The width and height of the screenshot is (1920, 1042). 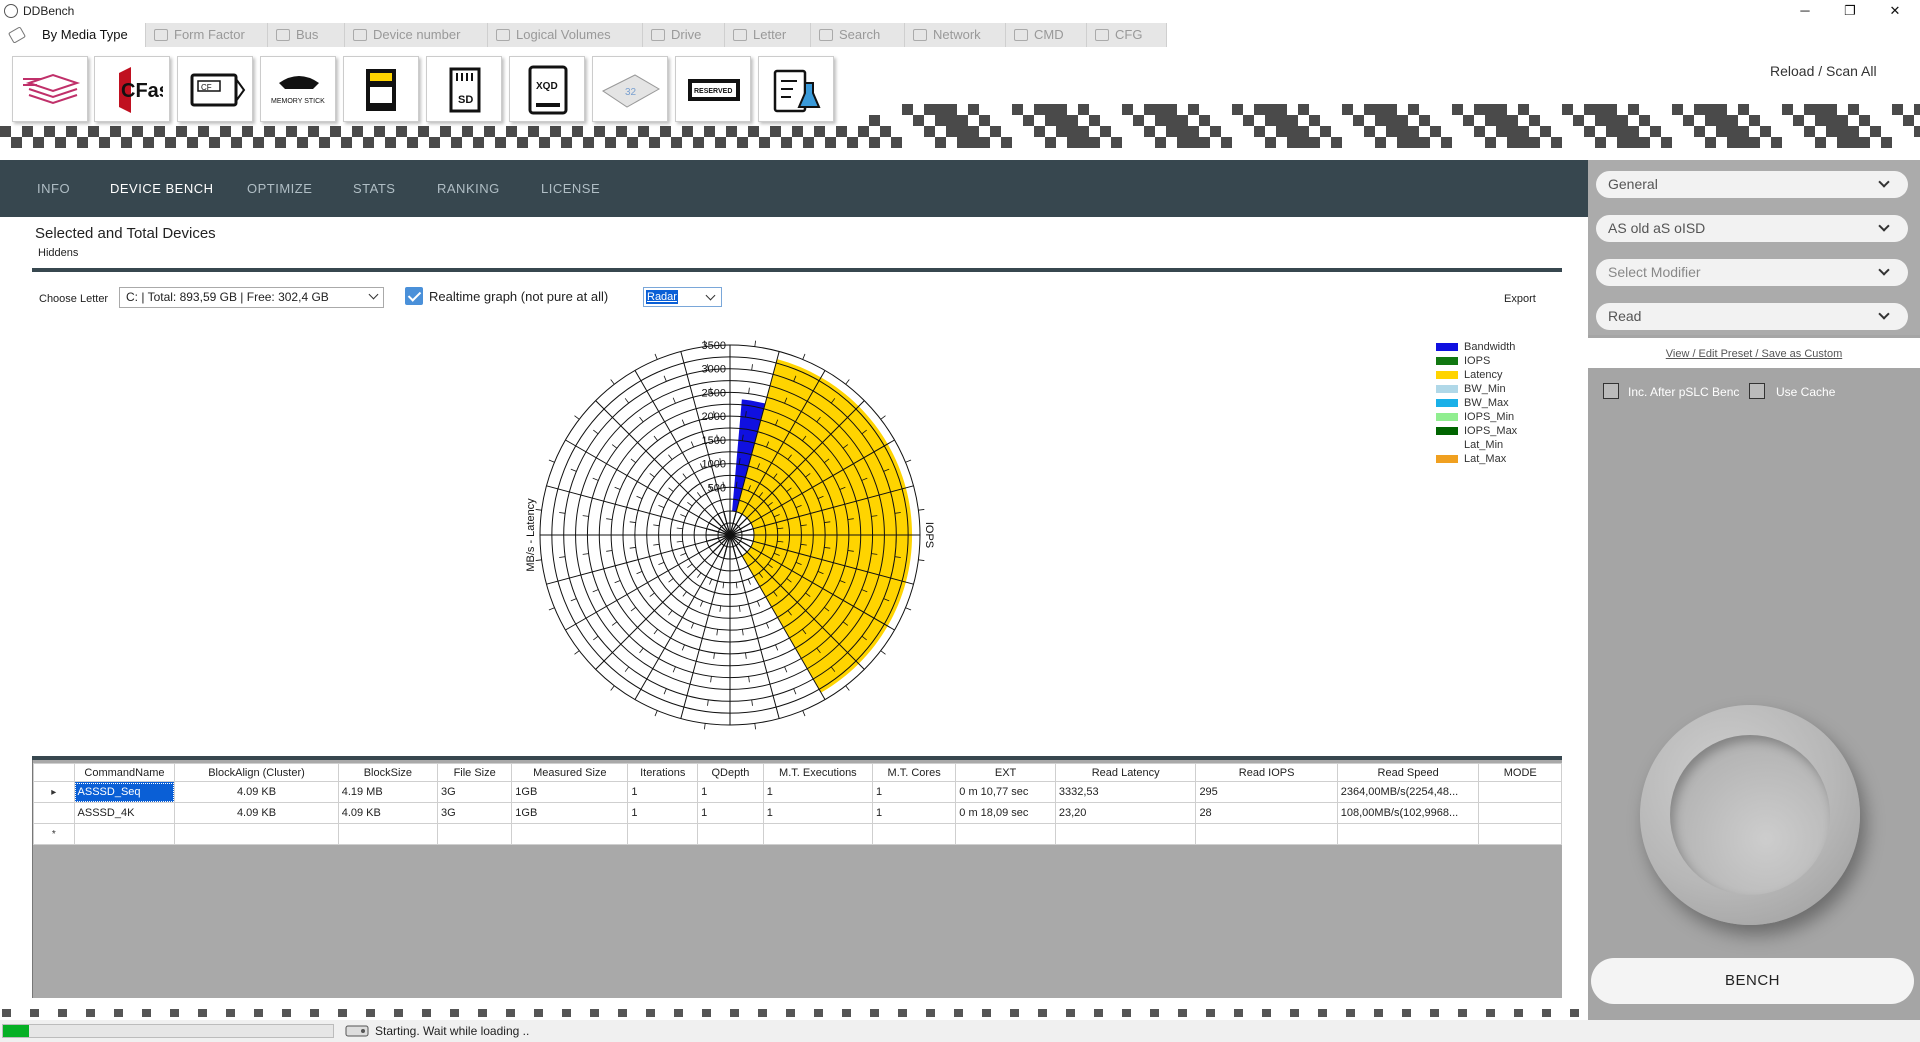 I want to click on tab-device-number: Device number, so click(x=416, y=35).